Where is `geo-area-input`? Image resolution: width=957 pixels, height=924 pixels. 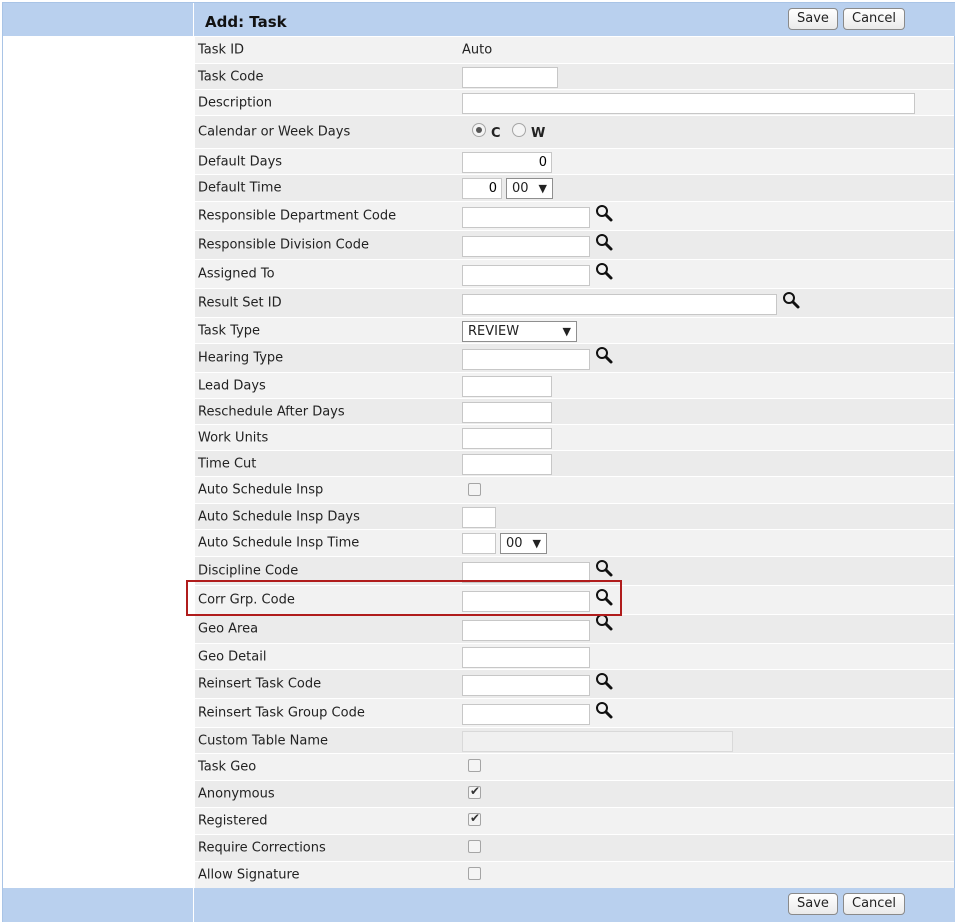
geo-area-input is located at coordinates (526, 630).